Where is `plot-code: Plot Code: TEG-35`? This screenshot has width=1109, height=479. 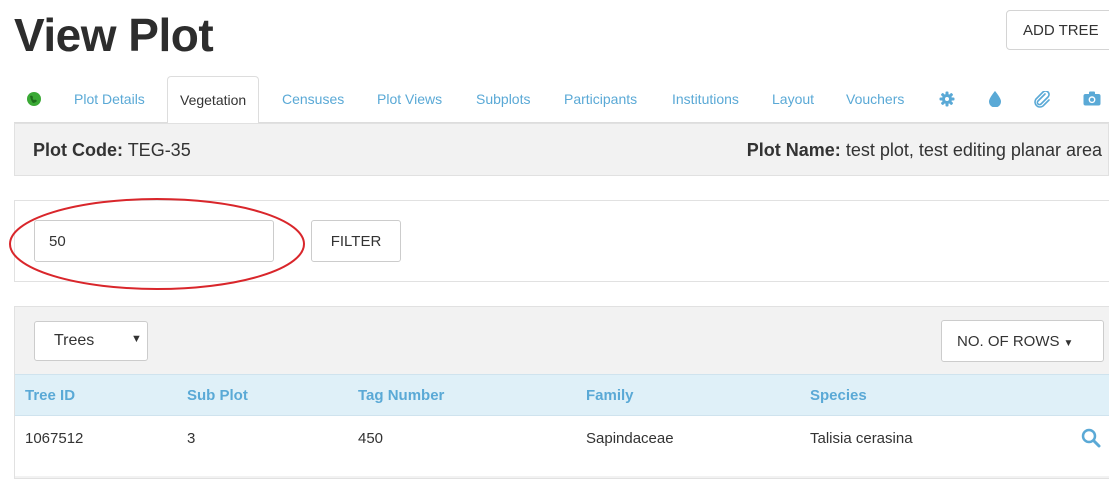 plot-code: Plot Code: TEG-35 is located at coordinates (112, 150).